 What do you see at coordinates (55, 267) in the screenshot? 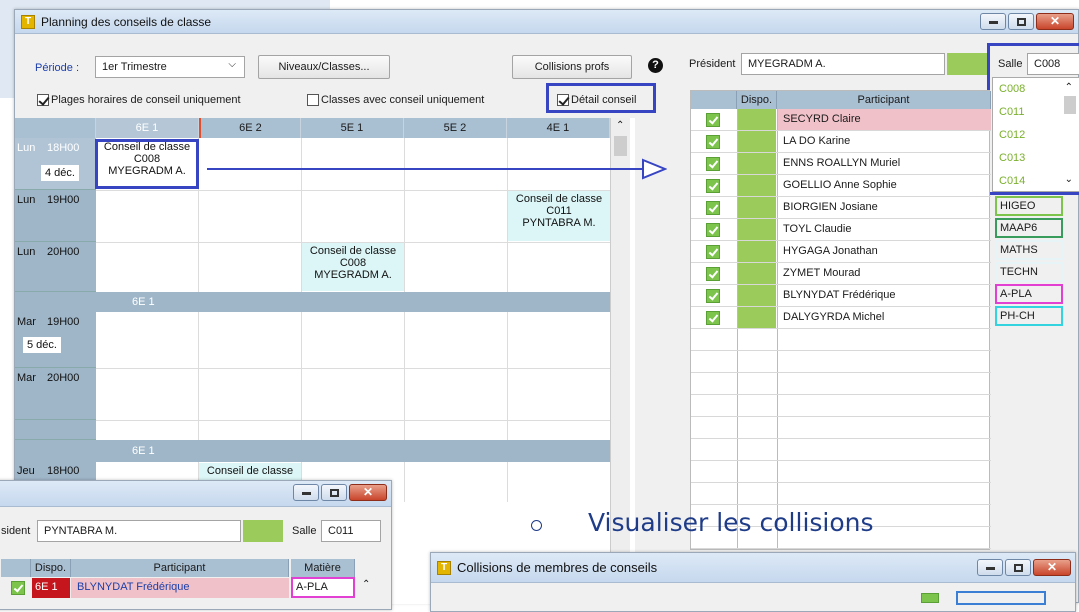
I see `row-header: Lun 20H00` at bounding box center [55, 267].